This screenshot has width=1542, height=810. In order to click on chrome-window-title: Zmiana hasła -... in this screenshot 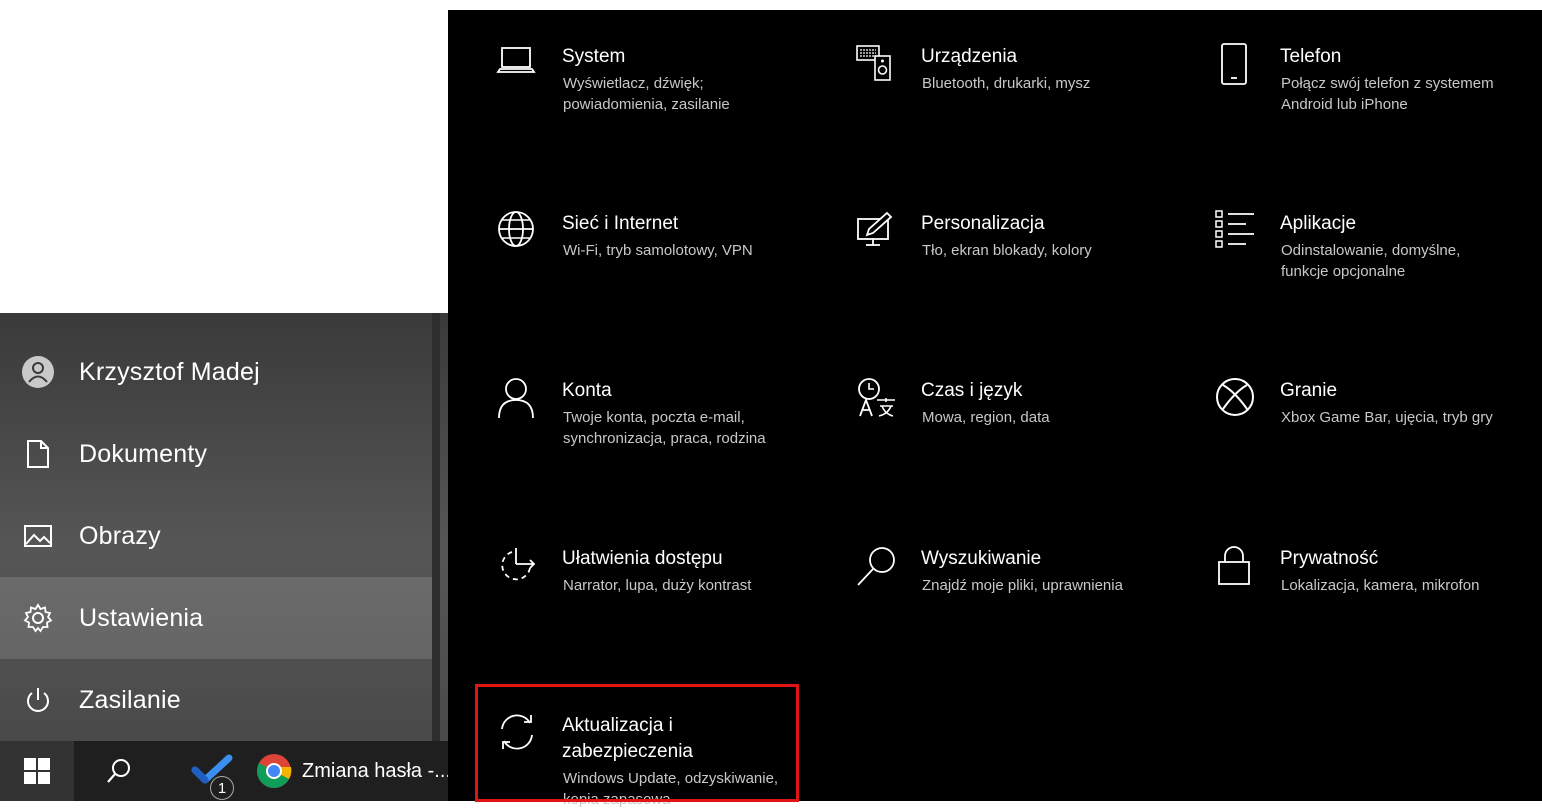, I will do `click(376, 770)`.